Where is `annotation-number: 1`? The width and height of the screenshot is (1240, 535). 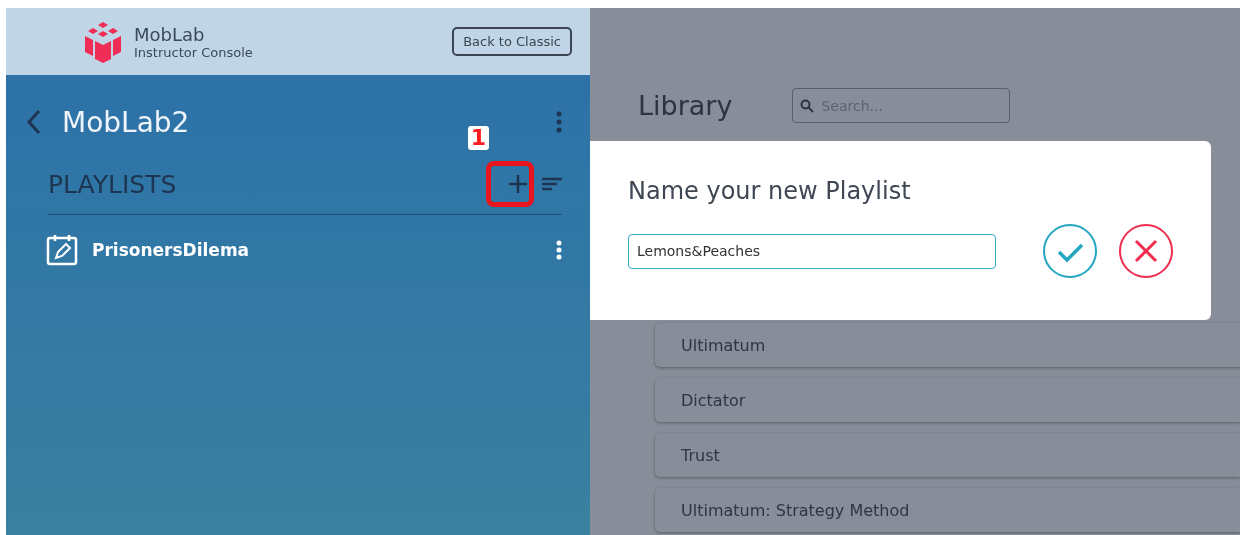 annotation-number: 1 is located at coordinates (478, 138).